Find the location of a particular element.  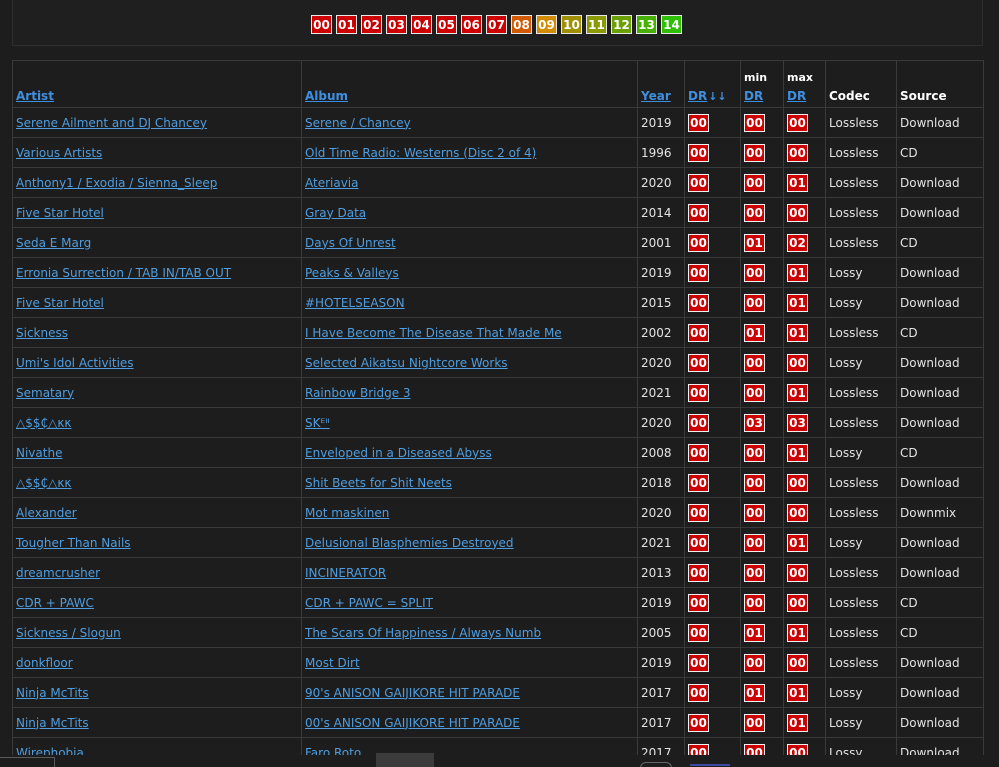

album-link: Gray Data is located at coordinates (335, 213).